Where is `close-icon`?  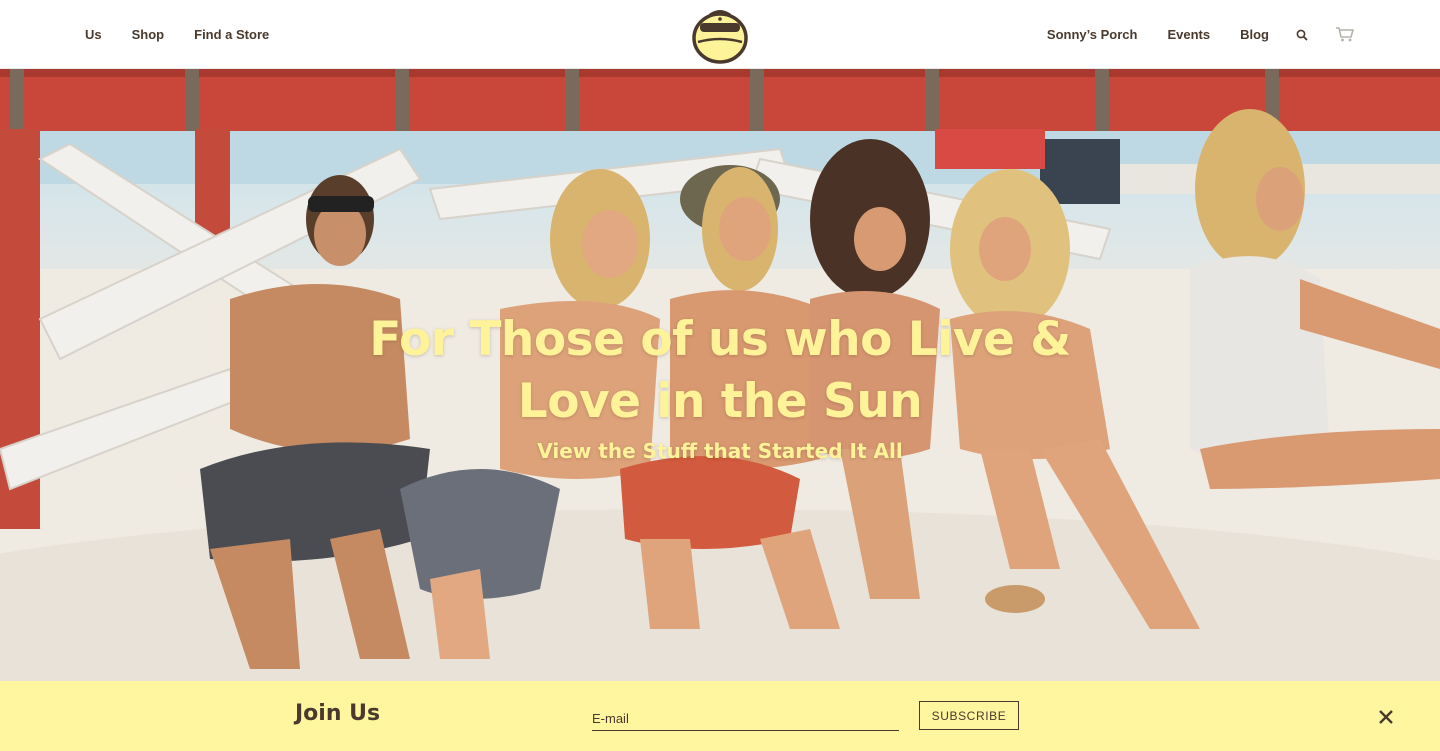 close-icon is located at coordinates (1386, 717).